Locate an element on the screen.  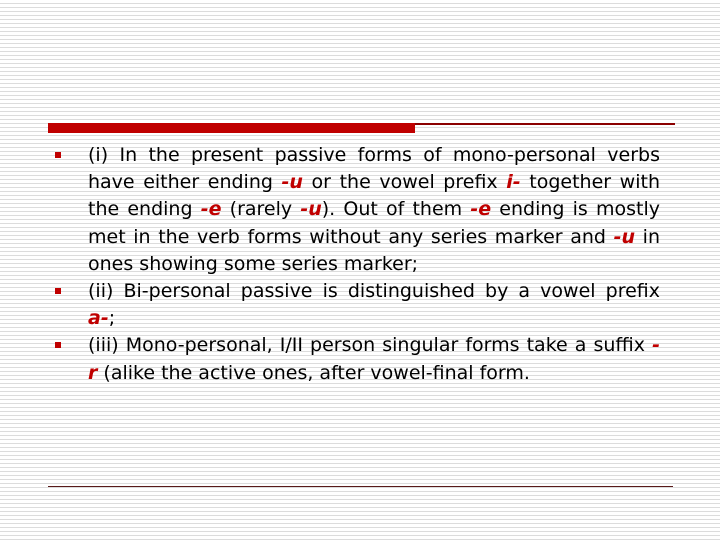
footer-rule is located at coordinates (360, 486).